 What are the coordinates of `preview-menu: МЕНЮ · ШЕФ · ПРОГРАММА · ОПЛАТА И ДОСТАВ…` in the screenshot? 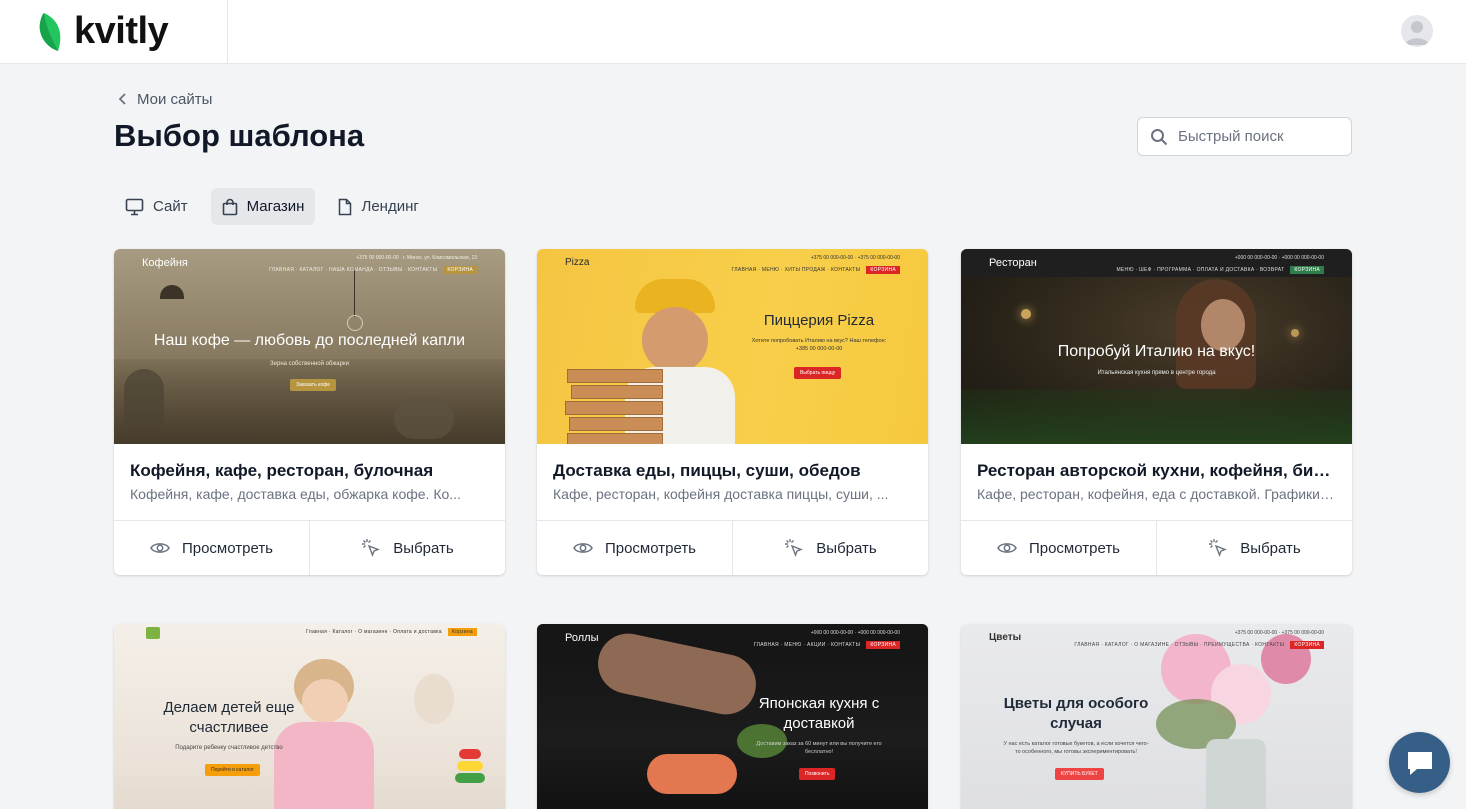 It's located at (1220, 270).